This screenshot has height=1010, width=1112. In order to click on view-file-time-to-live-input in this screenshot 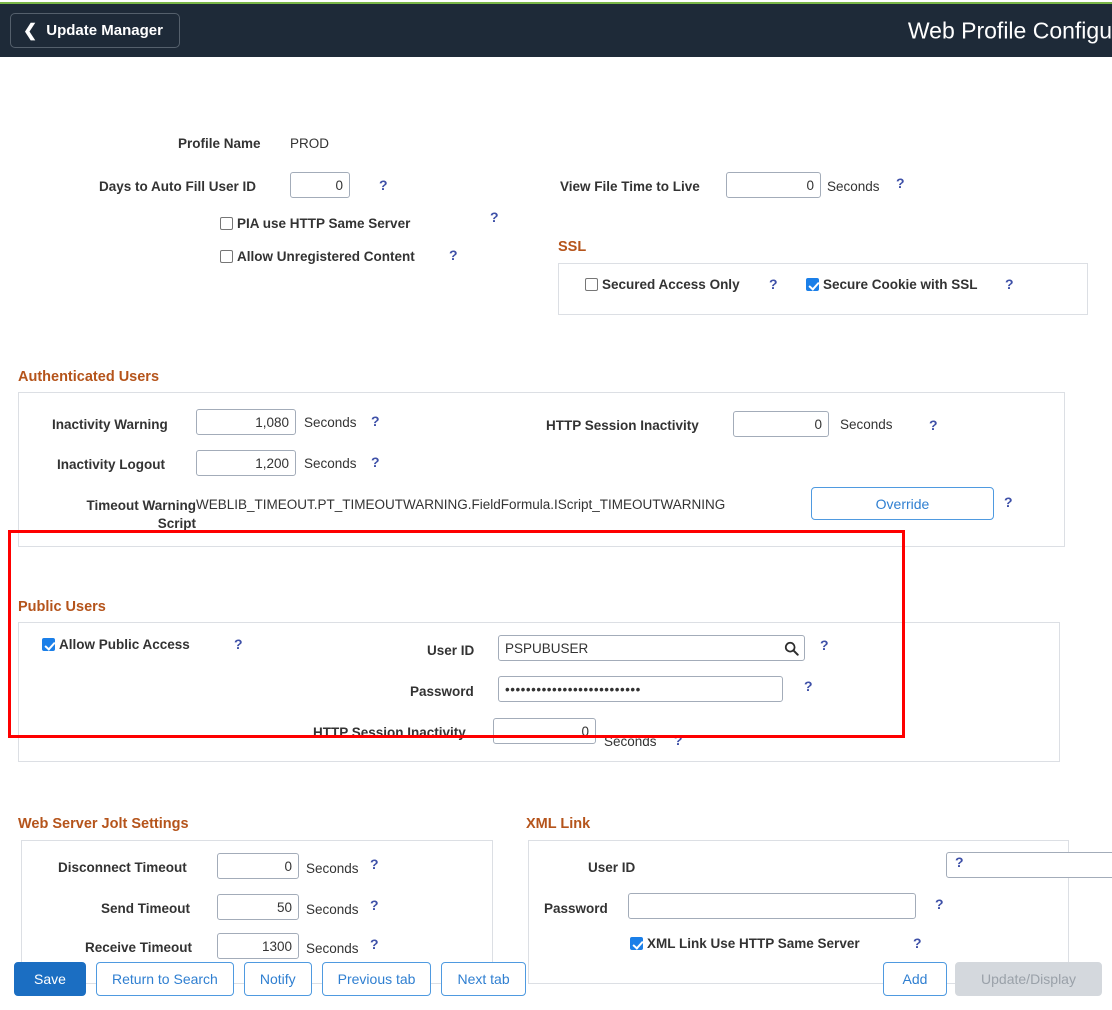, I will do `click(773, 185)`.